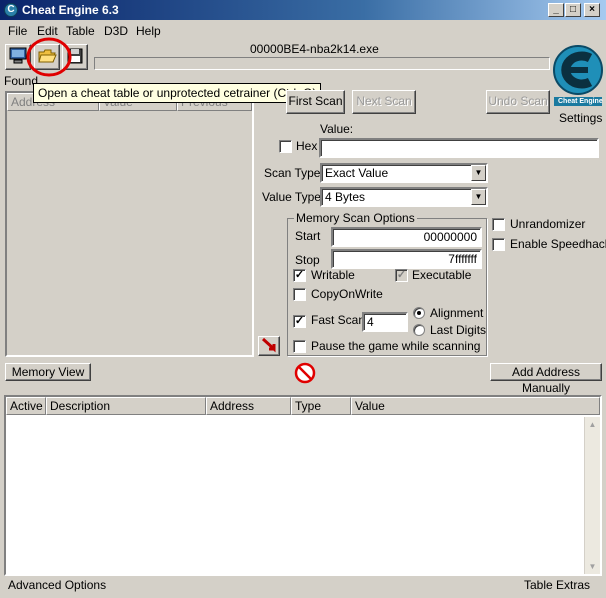  What do you see at coordinates (315, 102) in the screenshot?
I see `first-scan-button: First Scan` at bounding box center [315, 102].